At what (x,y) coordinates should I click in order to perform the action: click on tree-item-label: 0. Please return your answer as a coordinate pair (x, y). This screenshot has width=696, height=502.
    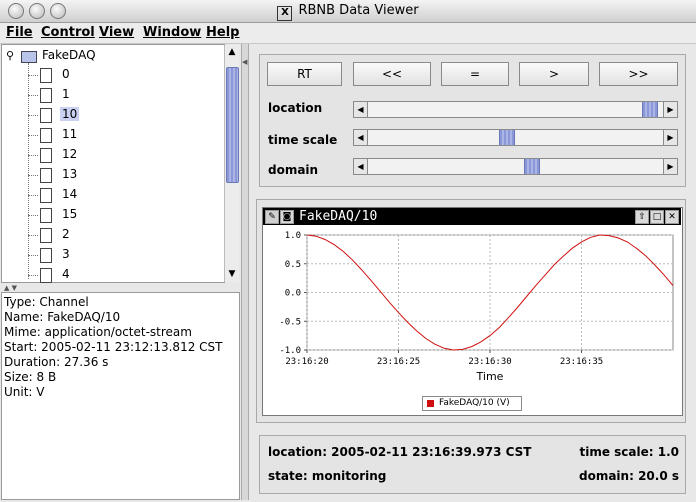
    Looking at the image, I should click on (66, 74).